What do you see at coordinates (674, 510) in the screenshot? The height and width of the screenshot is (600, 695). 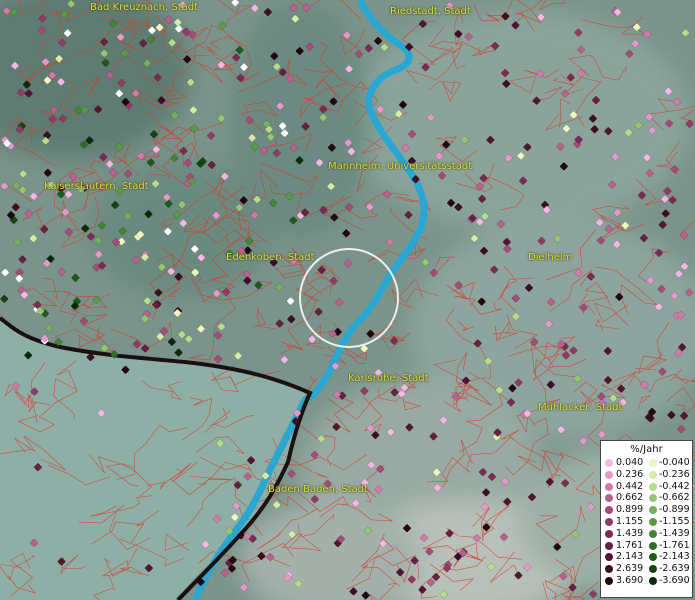 I see `legend-value-negative: -0.899` at bounding box center [674, 510].